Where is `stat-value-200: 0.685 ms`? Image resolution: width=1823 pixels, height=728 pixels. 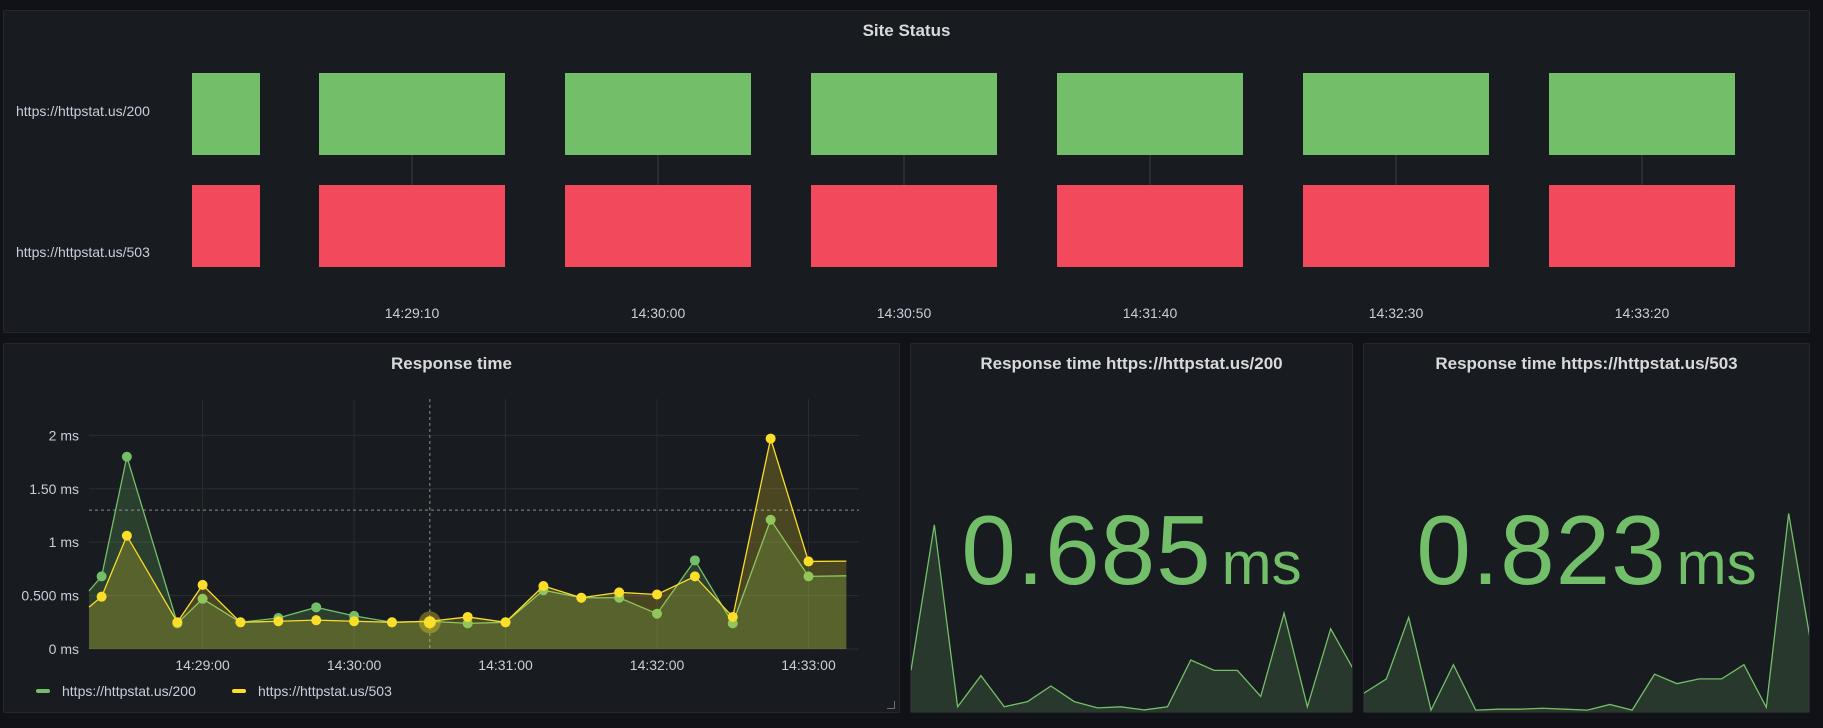 stat-value-200: 0.685 ms is located at coordinates (1131, 550).